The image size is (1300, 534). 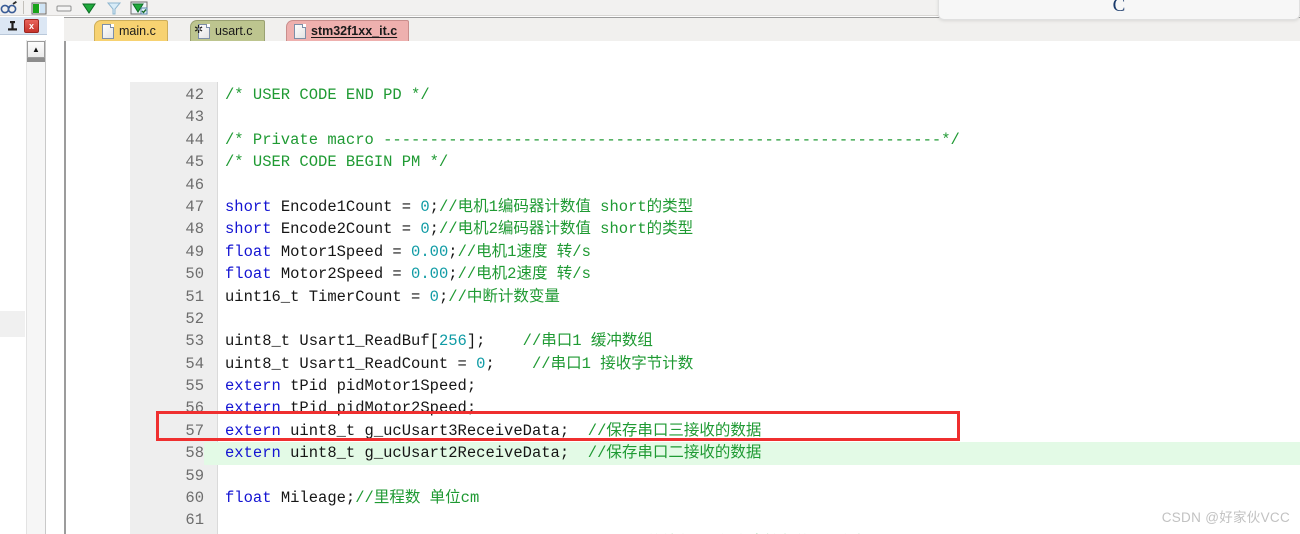 What do you see at coordinates (194, 139) in the screenshot?
I see `line-number: 44` at bounding box center [194, 139].